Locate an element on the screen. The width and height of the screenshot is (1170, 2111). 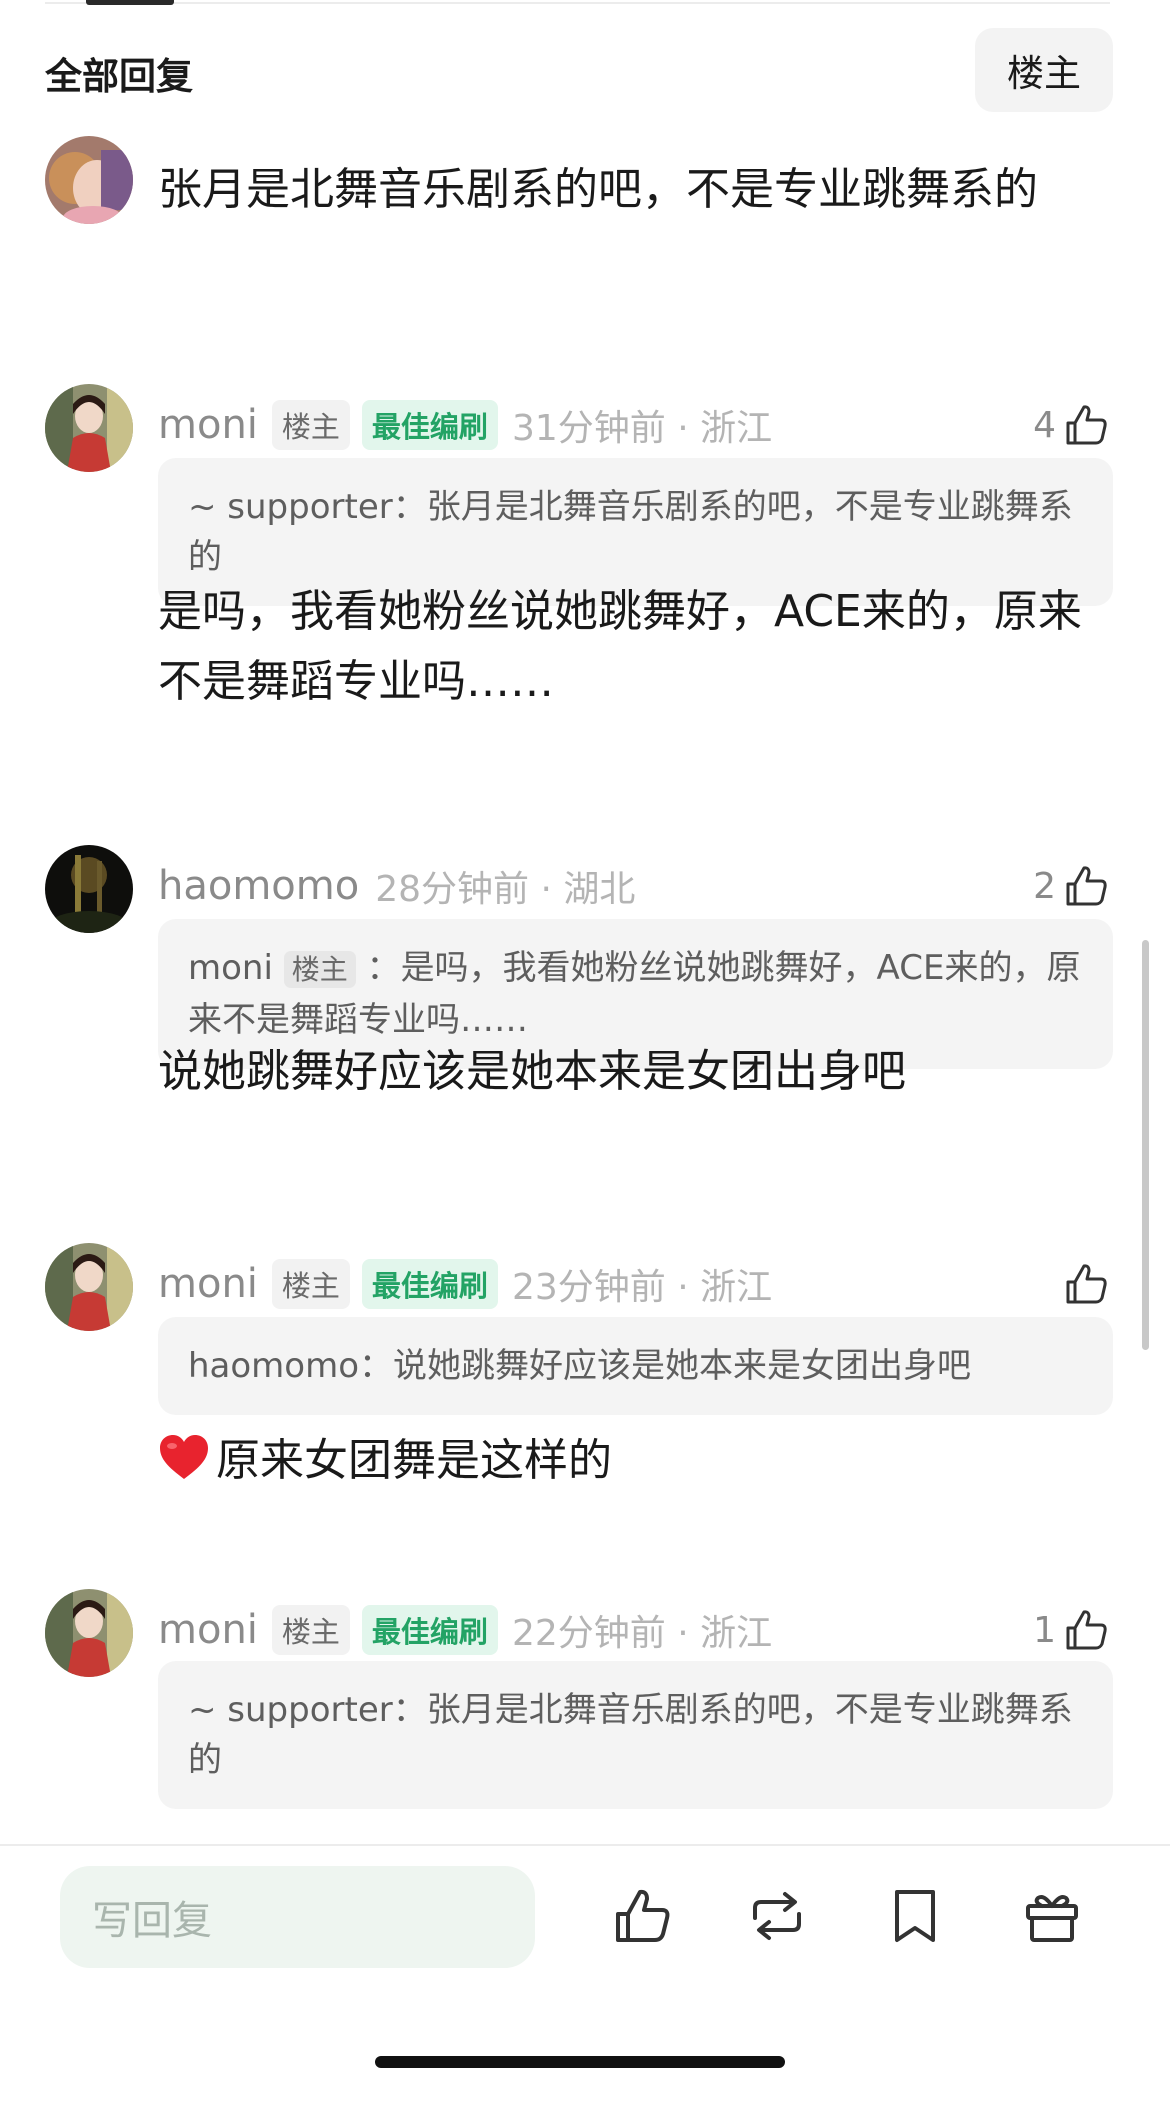
reply-header: 全部回复 楼主 is located at coordinates (585, 70).